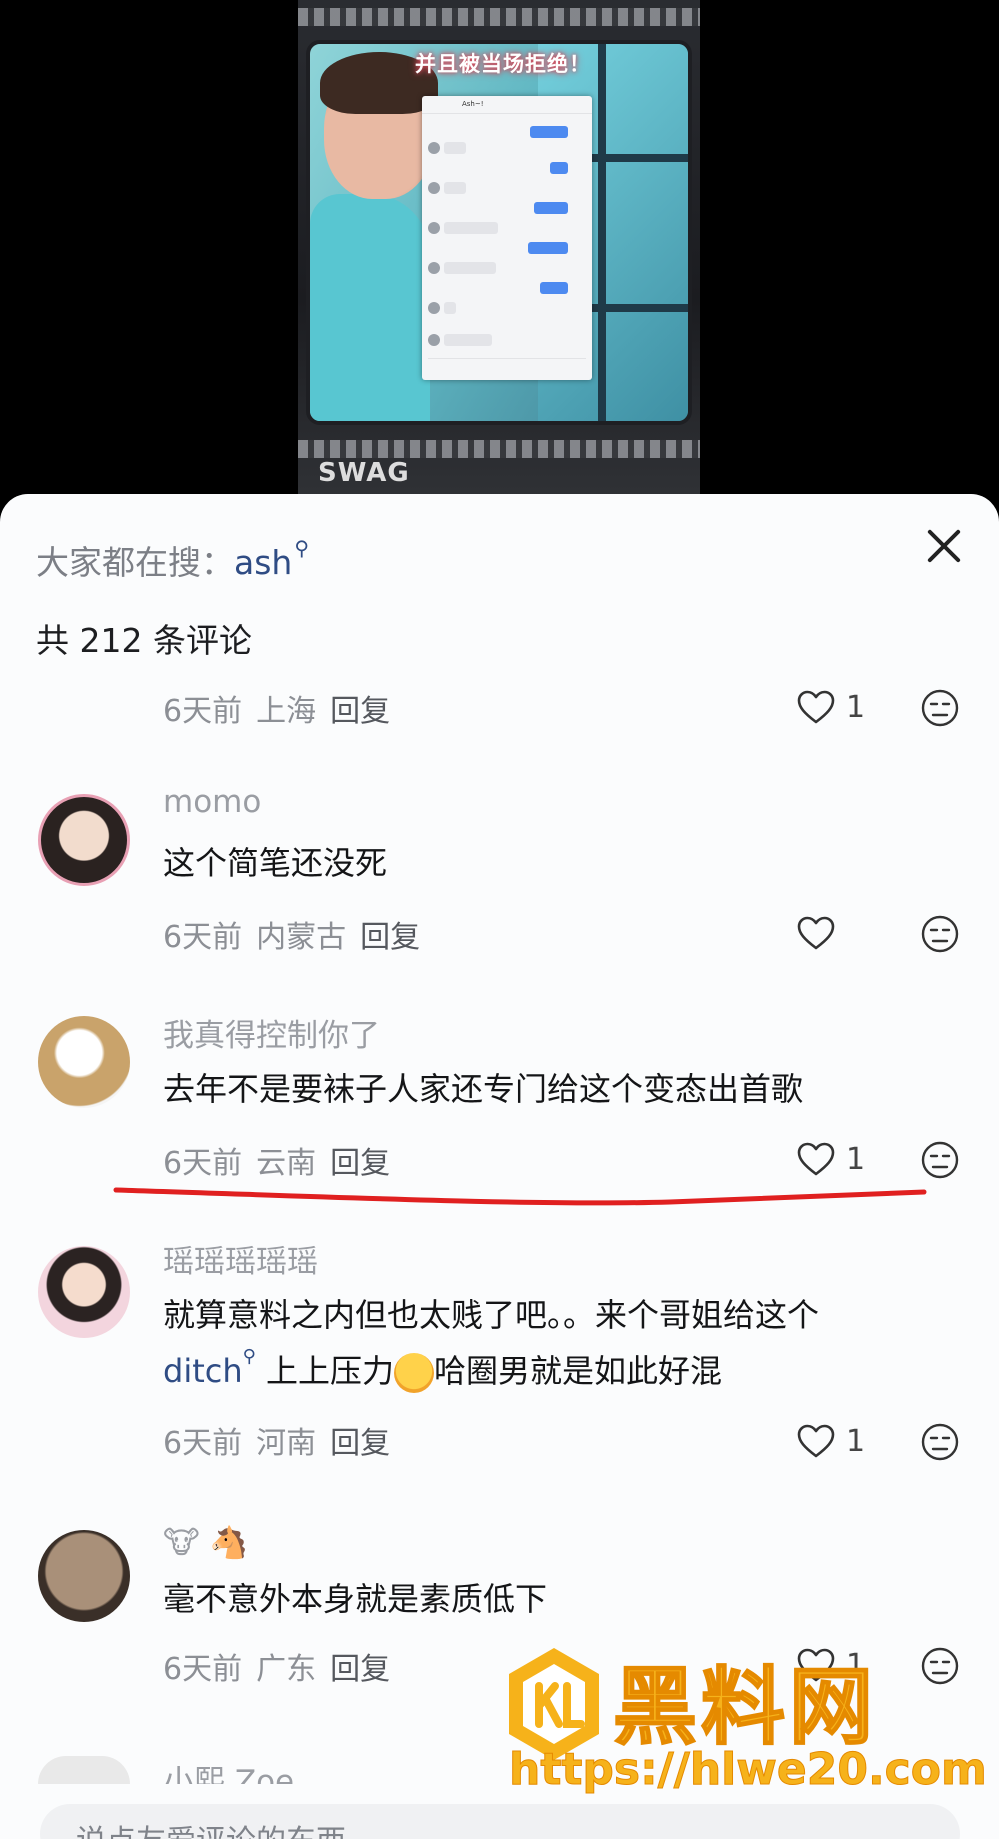  Describe the element at coordinates (301, 937) in the screenshot. I see `comment-location: 内蒙古` at that location.